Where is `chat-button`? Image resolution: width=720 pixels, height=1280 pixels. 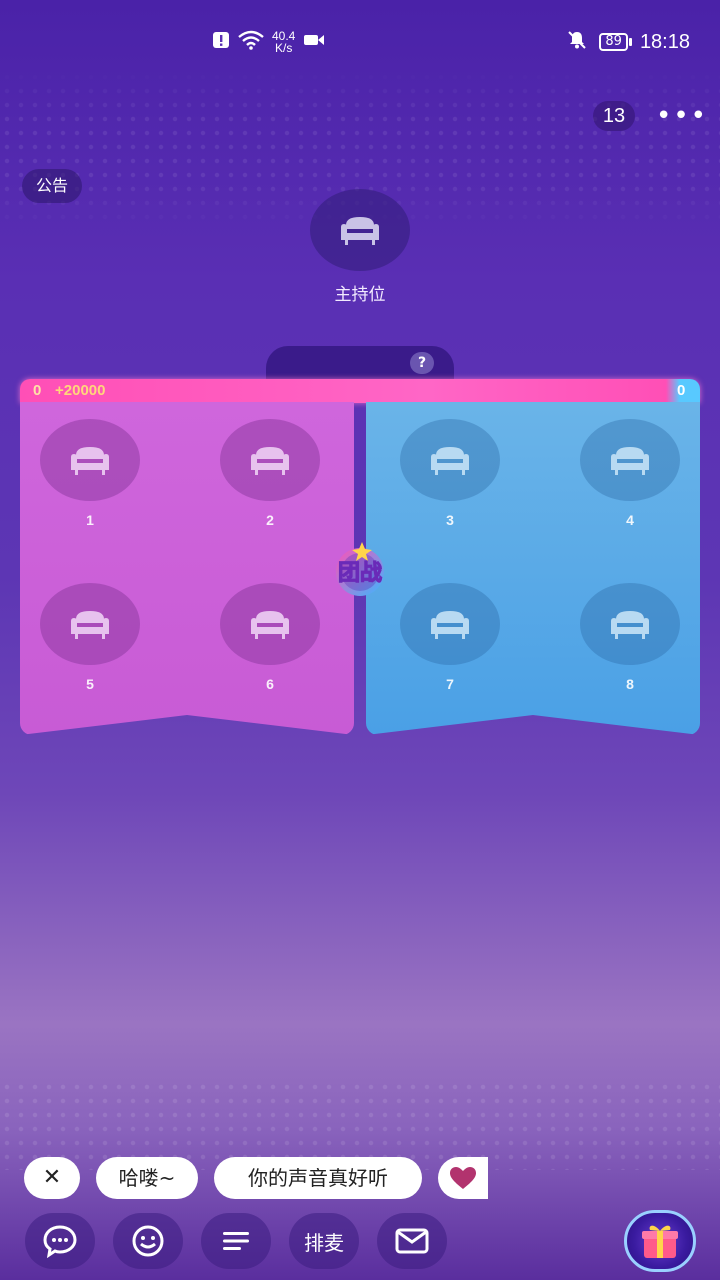 chat-button is located at coordinates (60, 1241).